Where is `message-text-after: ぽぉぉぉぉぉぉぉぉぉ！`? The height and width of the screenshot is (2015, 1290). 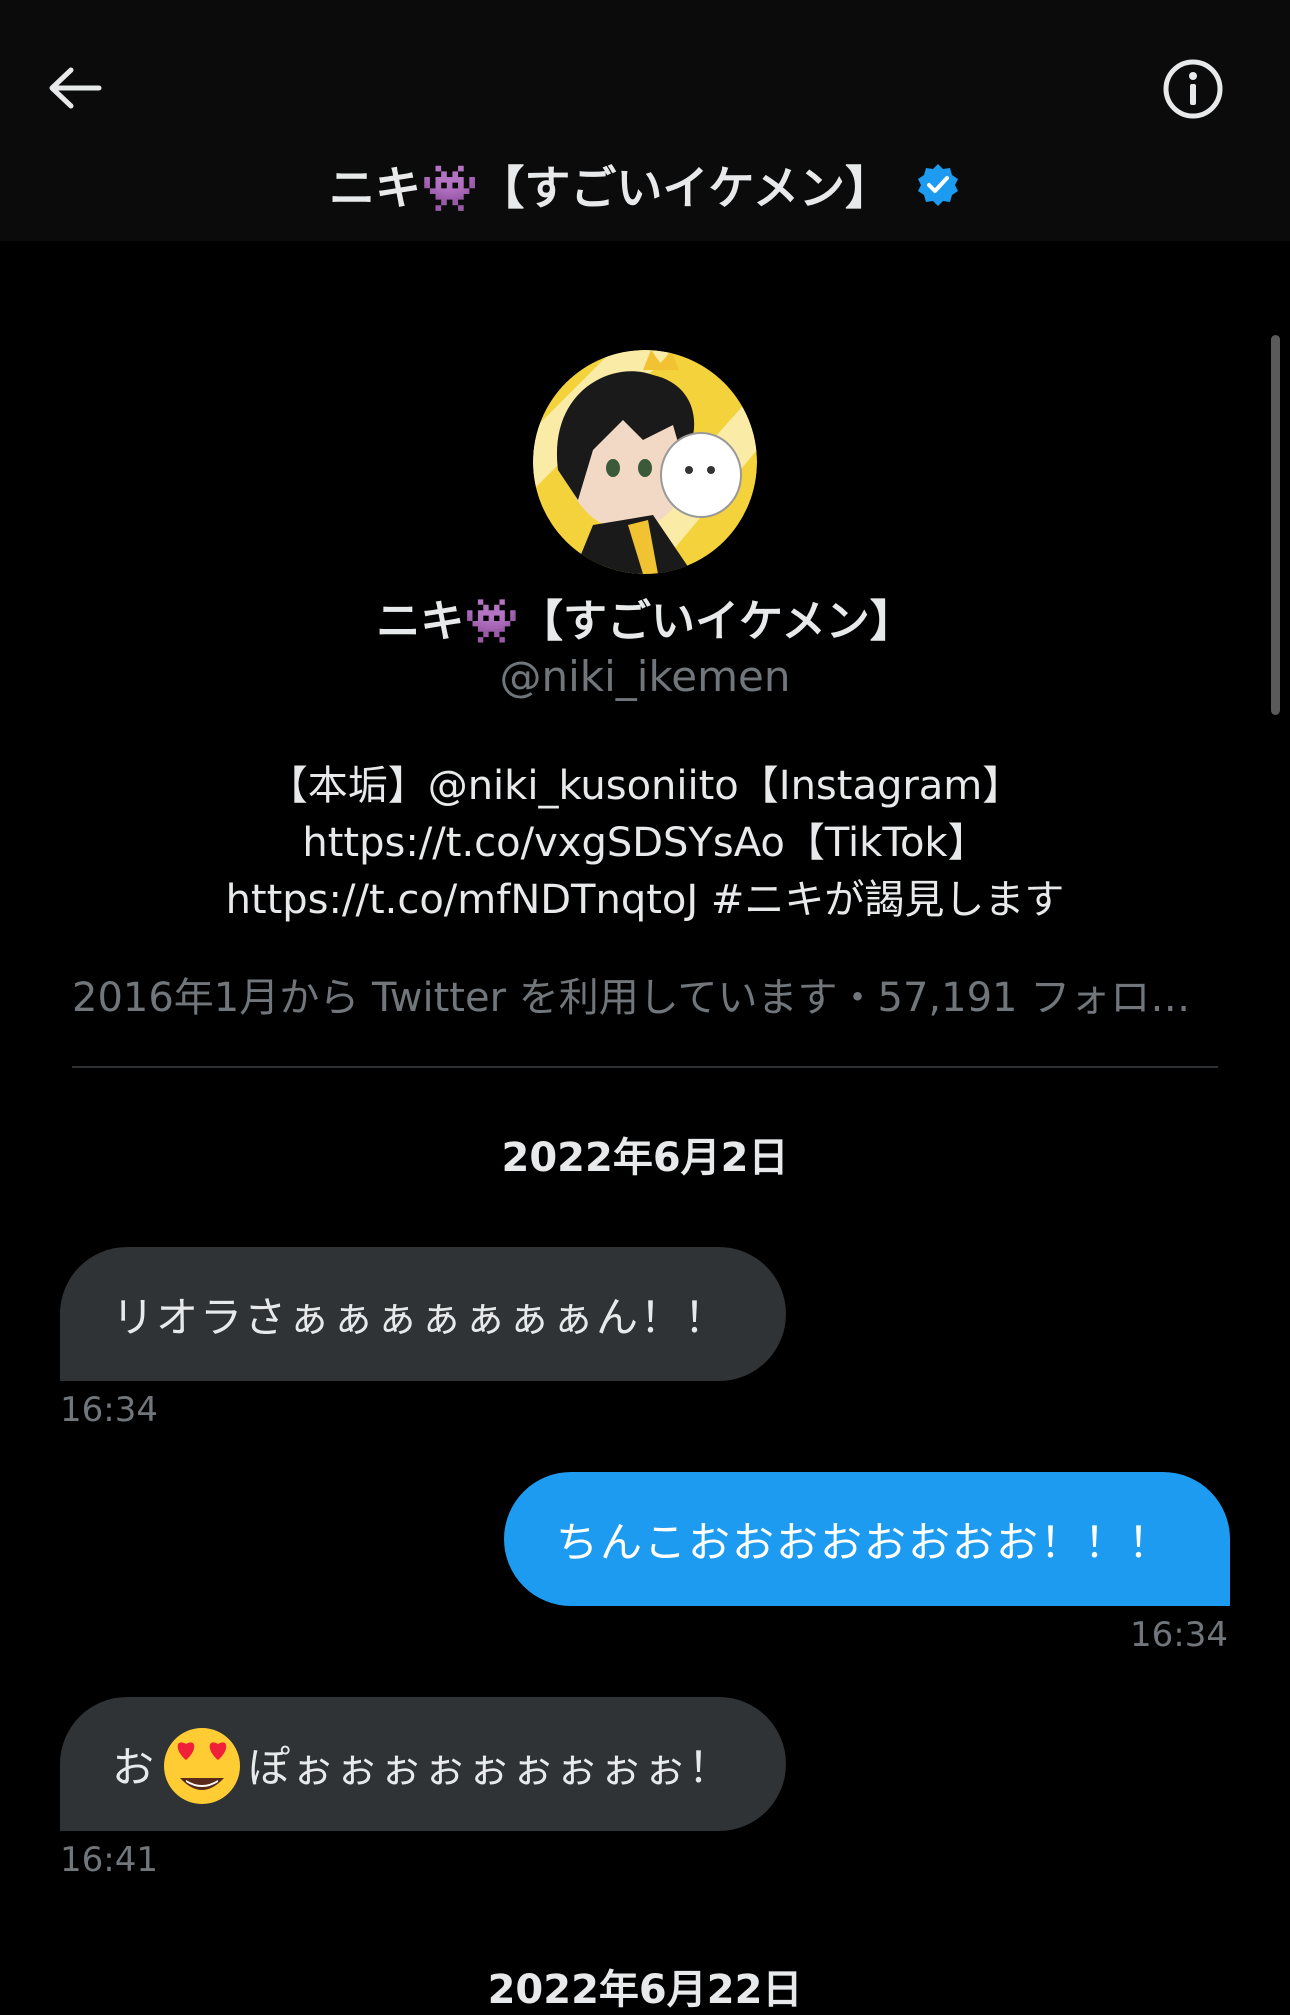 message-text-after: ぽぉぉぉぉぉぉぉぉぉ！ is located at coordinates (490, 1767).